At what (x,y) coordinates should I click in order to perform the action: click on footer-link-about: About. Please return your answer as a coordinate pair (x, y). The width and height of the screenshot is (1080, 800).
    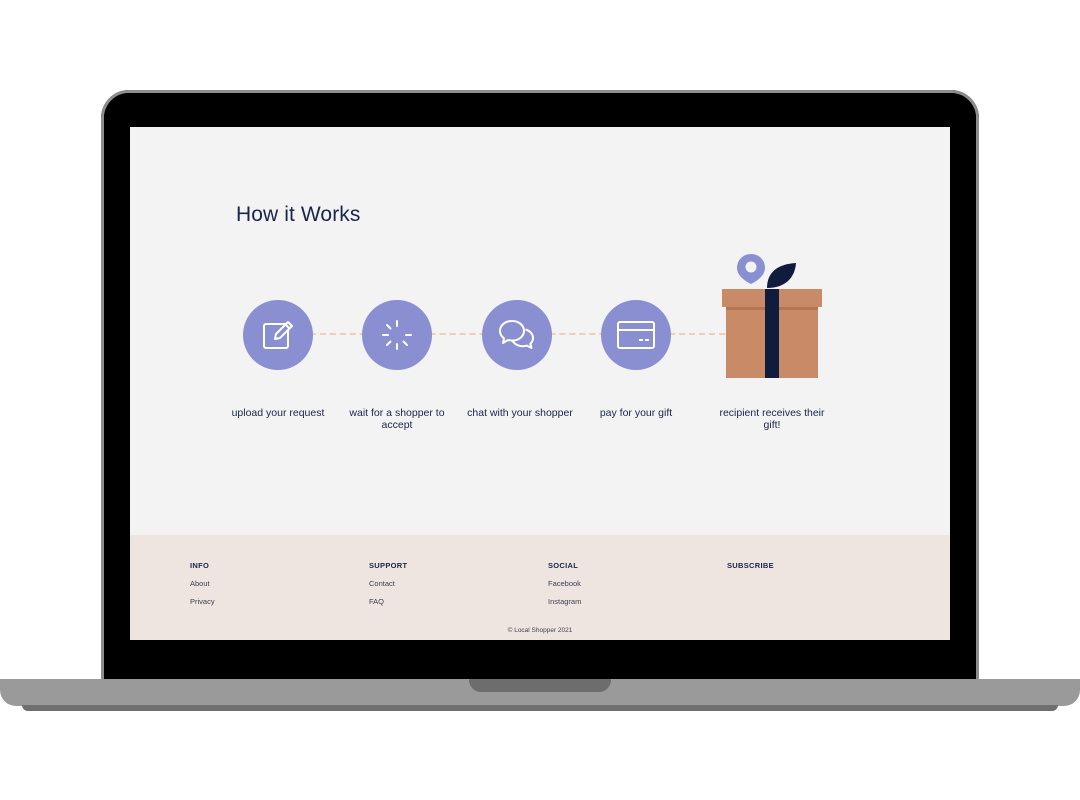
    Looking at the image, I should click on (270, 583).